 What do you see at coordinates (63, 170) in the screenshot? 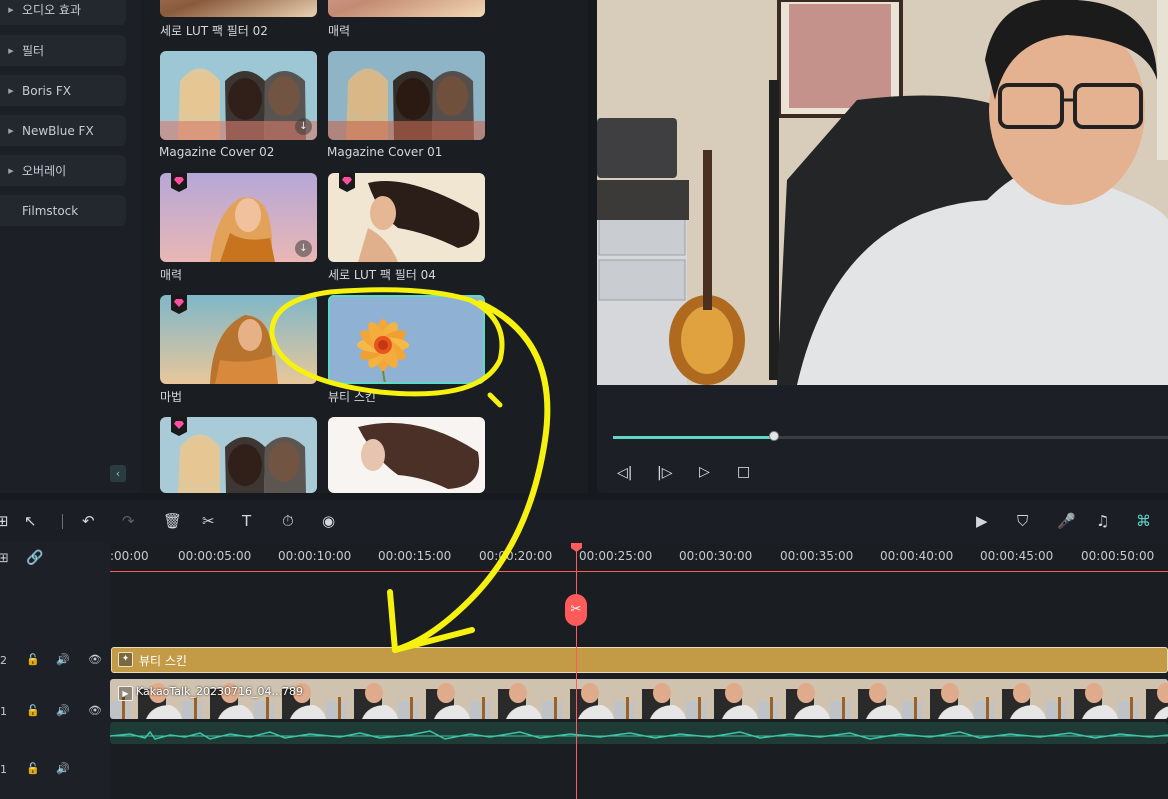
I see `sidebar-item-overlay: ▶ 오버레이` at bounding box center [63, 170].